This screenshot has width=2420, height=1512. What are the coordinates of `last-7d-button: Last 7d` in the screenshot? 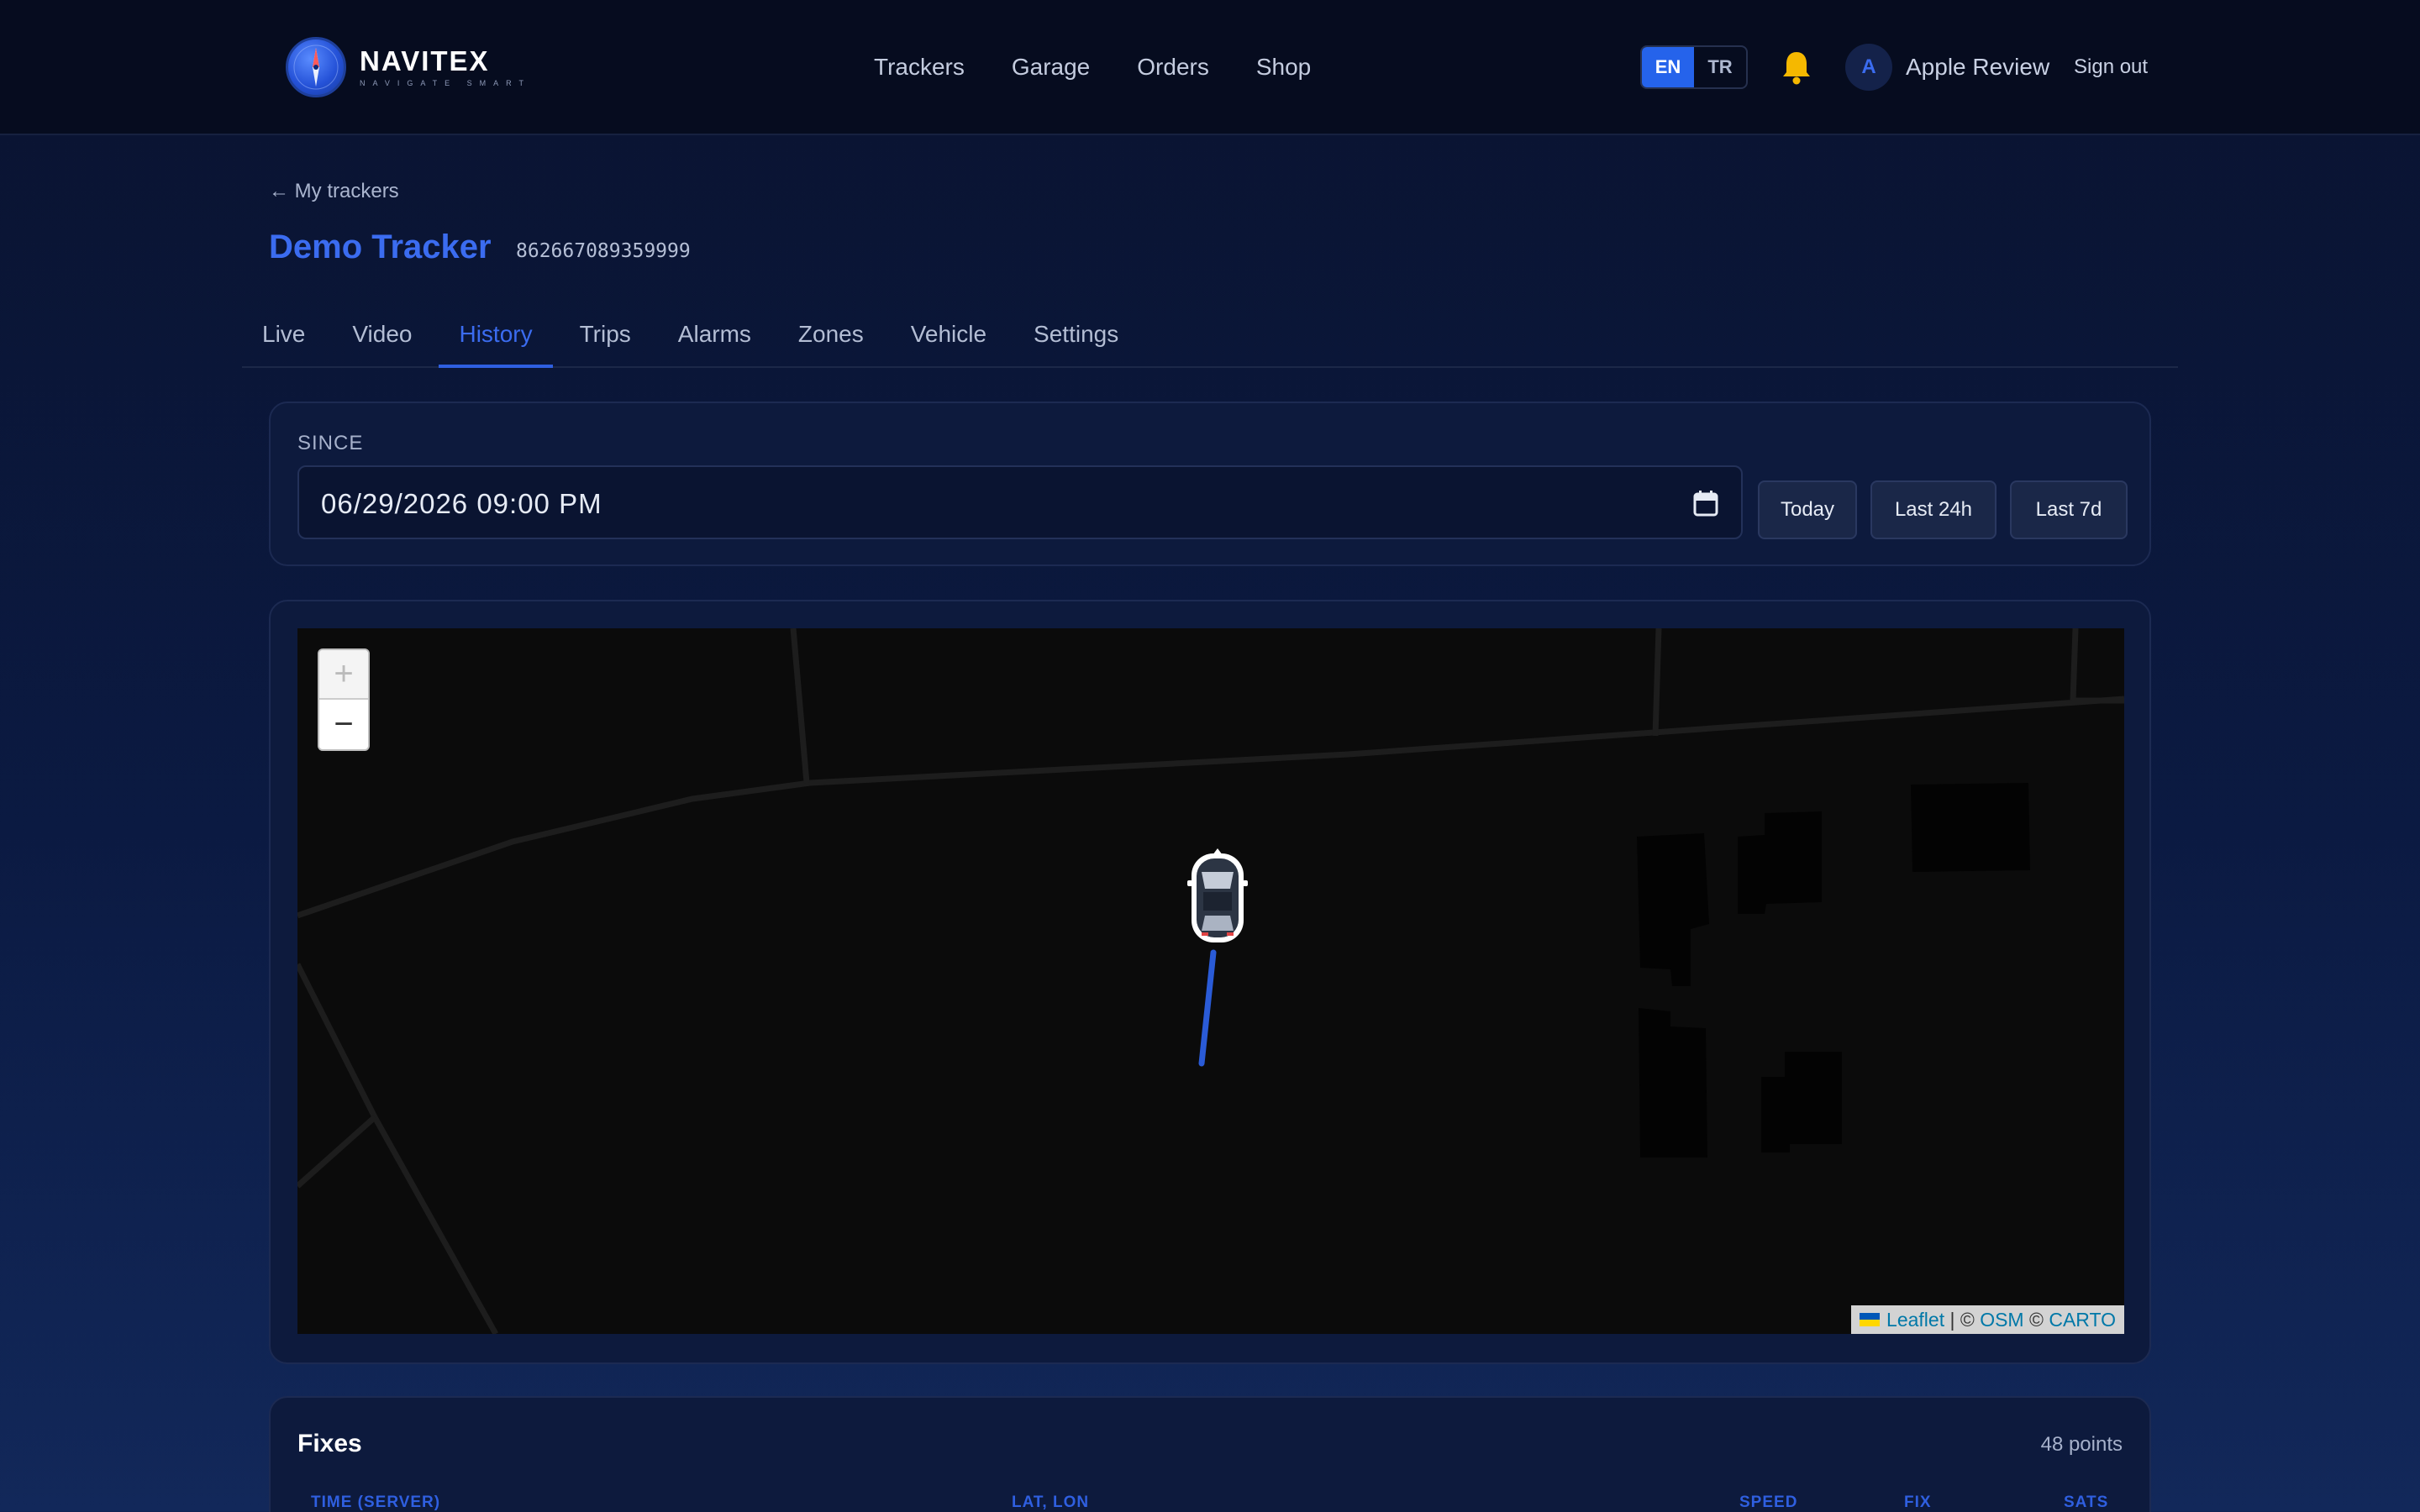 It's located at (2069, 509).